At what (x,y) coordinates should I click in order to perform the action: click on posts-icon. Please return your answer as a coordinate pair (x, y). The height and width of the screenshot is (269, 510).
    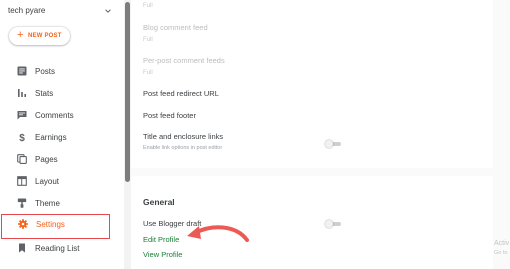
    Looking at the image, I should click on (22, 71).